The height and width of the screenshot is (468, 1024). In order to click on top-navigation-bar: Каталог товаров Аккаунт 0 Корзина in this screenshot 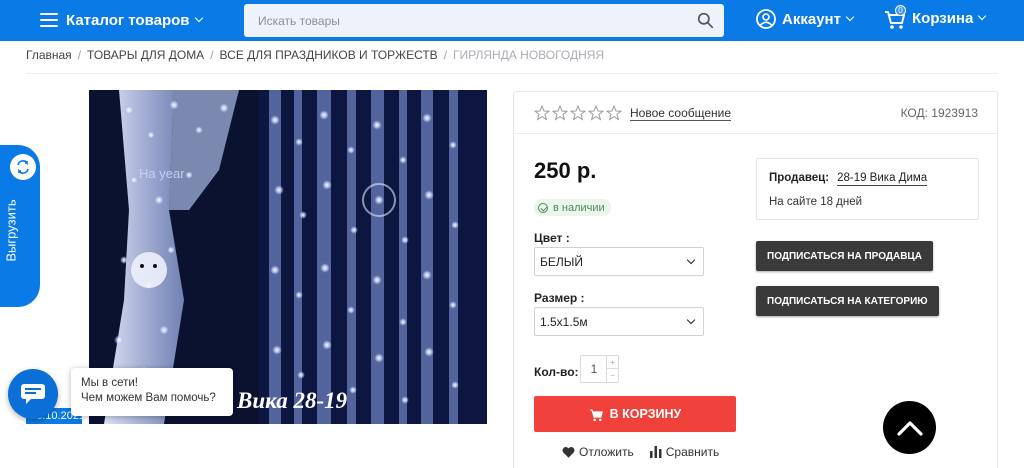, I will do `click(512, 20)`.